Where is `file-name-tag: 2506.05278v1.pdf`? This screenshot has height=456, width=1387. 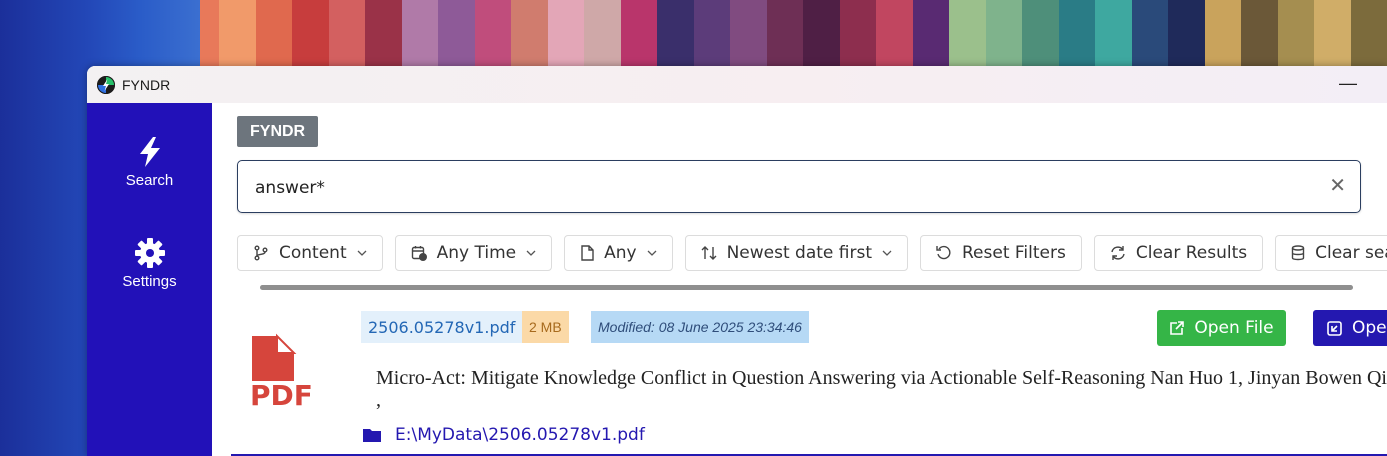
file-name-tag: 2506.05278v1.pdf is located at coordinates (442, 327).